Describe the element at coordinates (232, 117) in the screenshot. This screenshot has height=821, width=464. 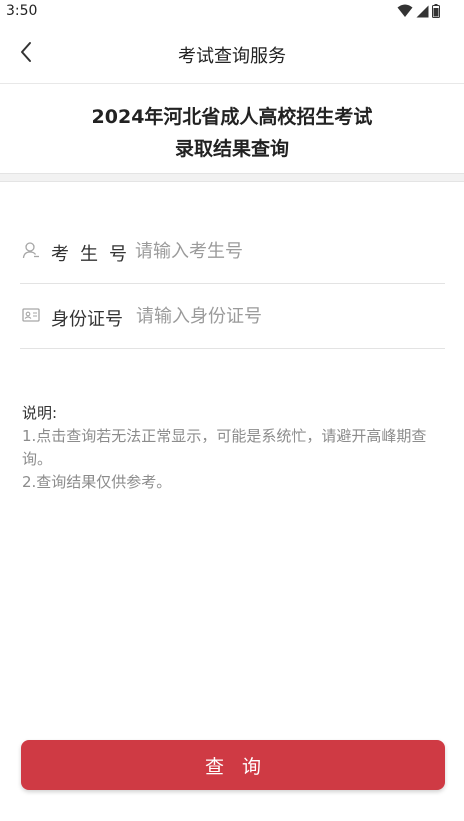
I see `exam-title: 2024年河北省成人高校招生考试` at that location.